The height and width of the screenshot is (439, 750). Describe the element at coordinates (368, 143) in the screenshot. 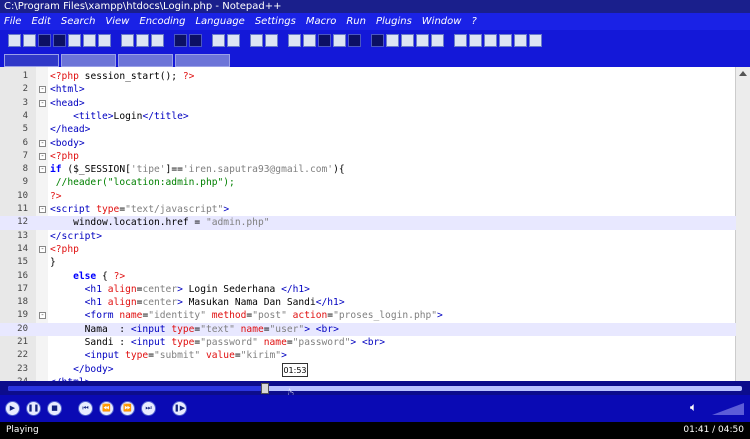

I see `code-line: 6 - <body>` at that location.